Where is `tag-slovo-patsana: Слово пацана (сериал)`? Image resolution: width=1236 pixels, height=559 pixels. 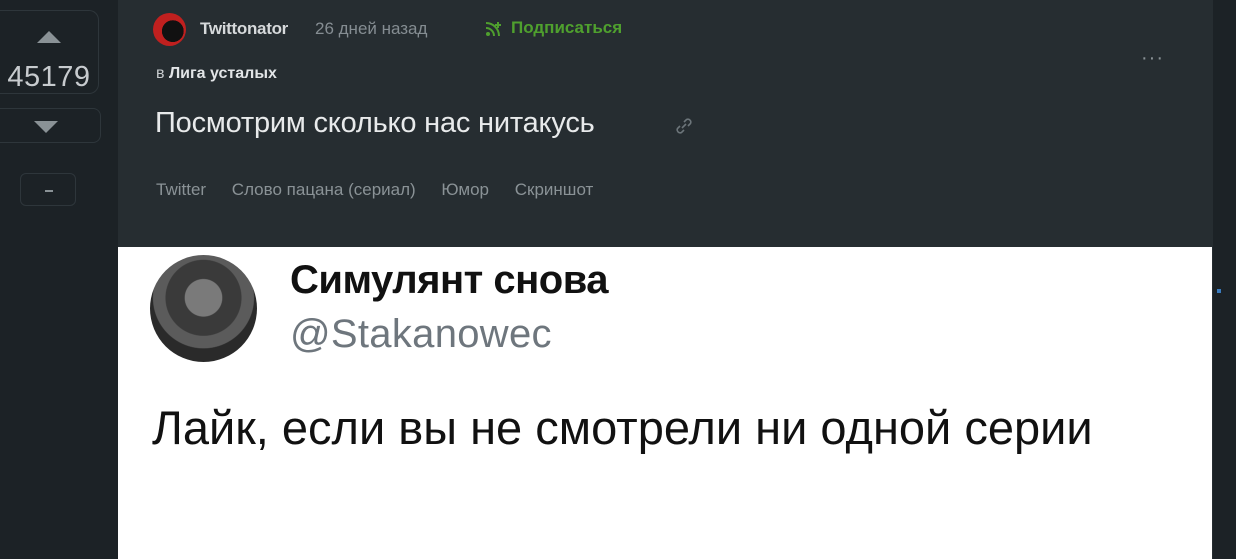 tag-slovo-patsana: Слово пацана (сериал) is located at coordinates (324, 189).